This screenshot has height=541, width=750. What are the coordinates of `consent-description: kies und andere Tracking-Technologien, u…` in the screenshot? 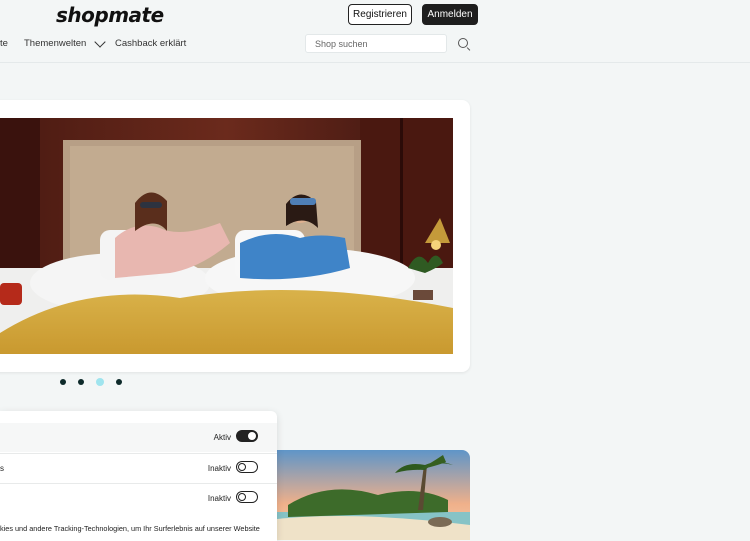 It's located at (130, 528).